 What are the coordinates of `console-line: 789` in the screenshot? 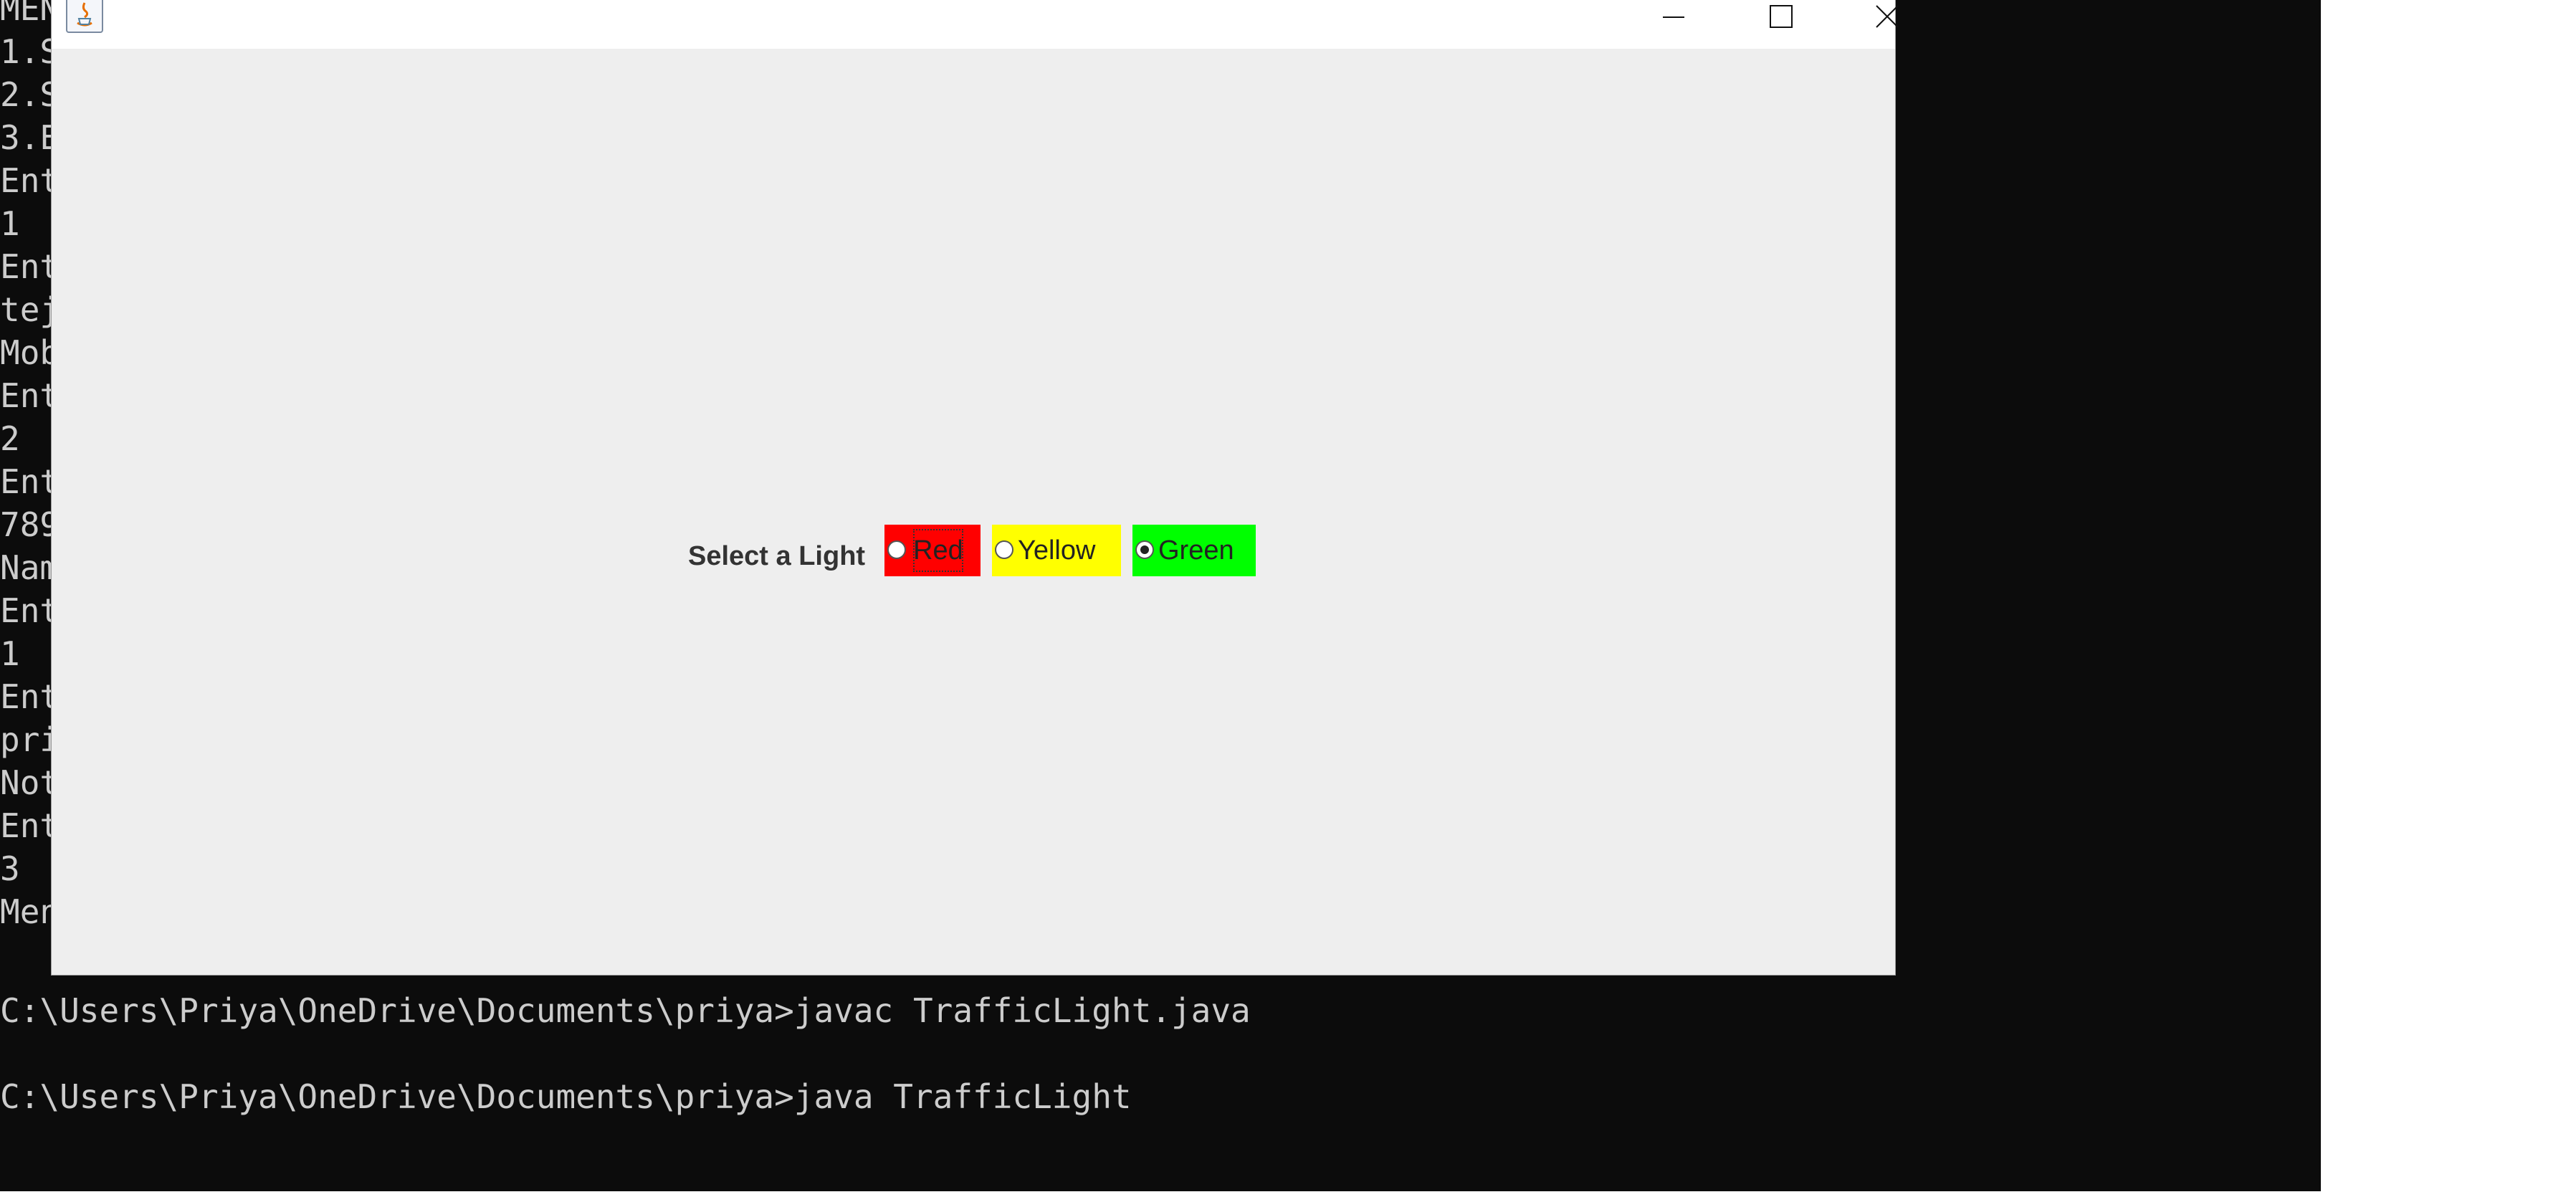 It's located at (30, 524).